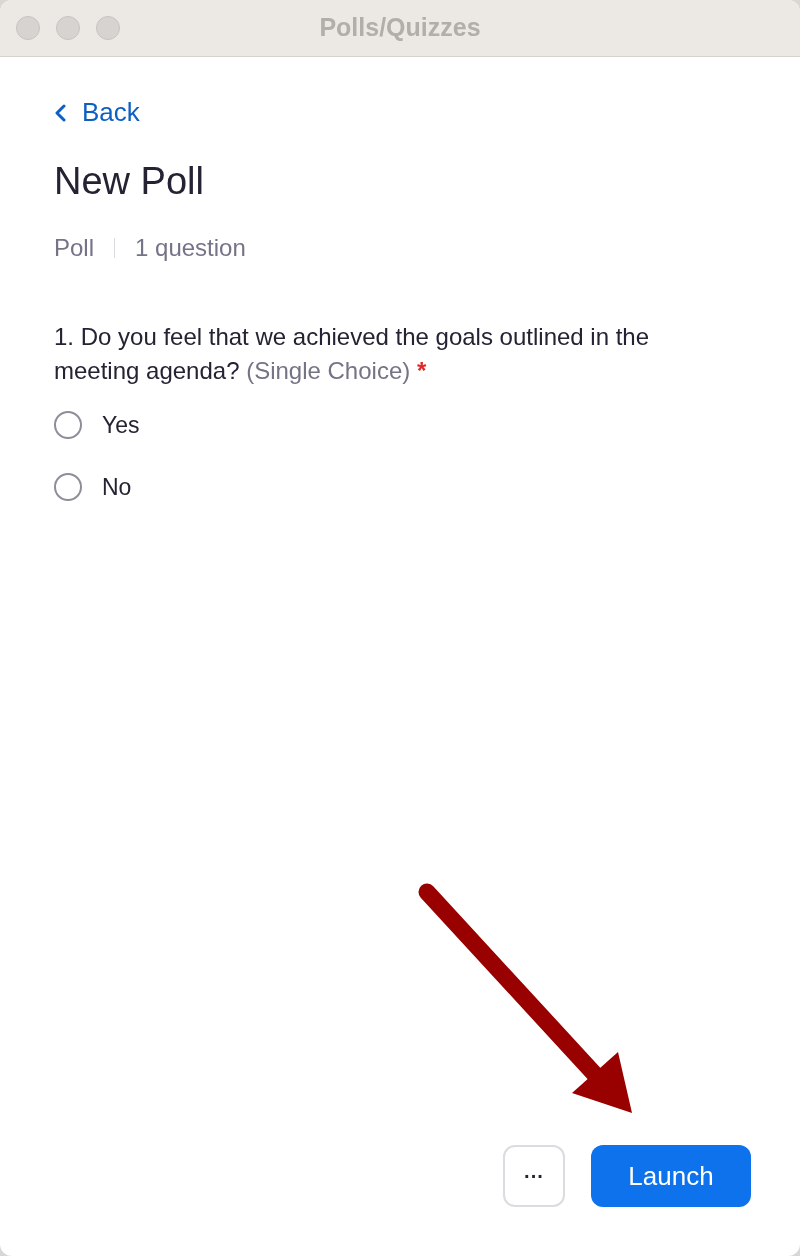  What do you see at coordinates (190, 247) in the screenshot?
I see `question-count: 1 question` at bounding box center [190, 247].